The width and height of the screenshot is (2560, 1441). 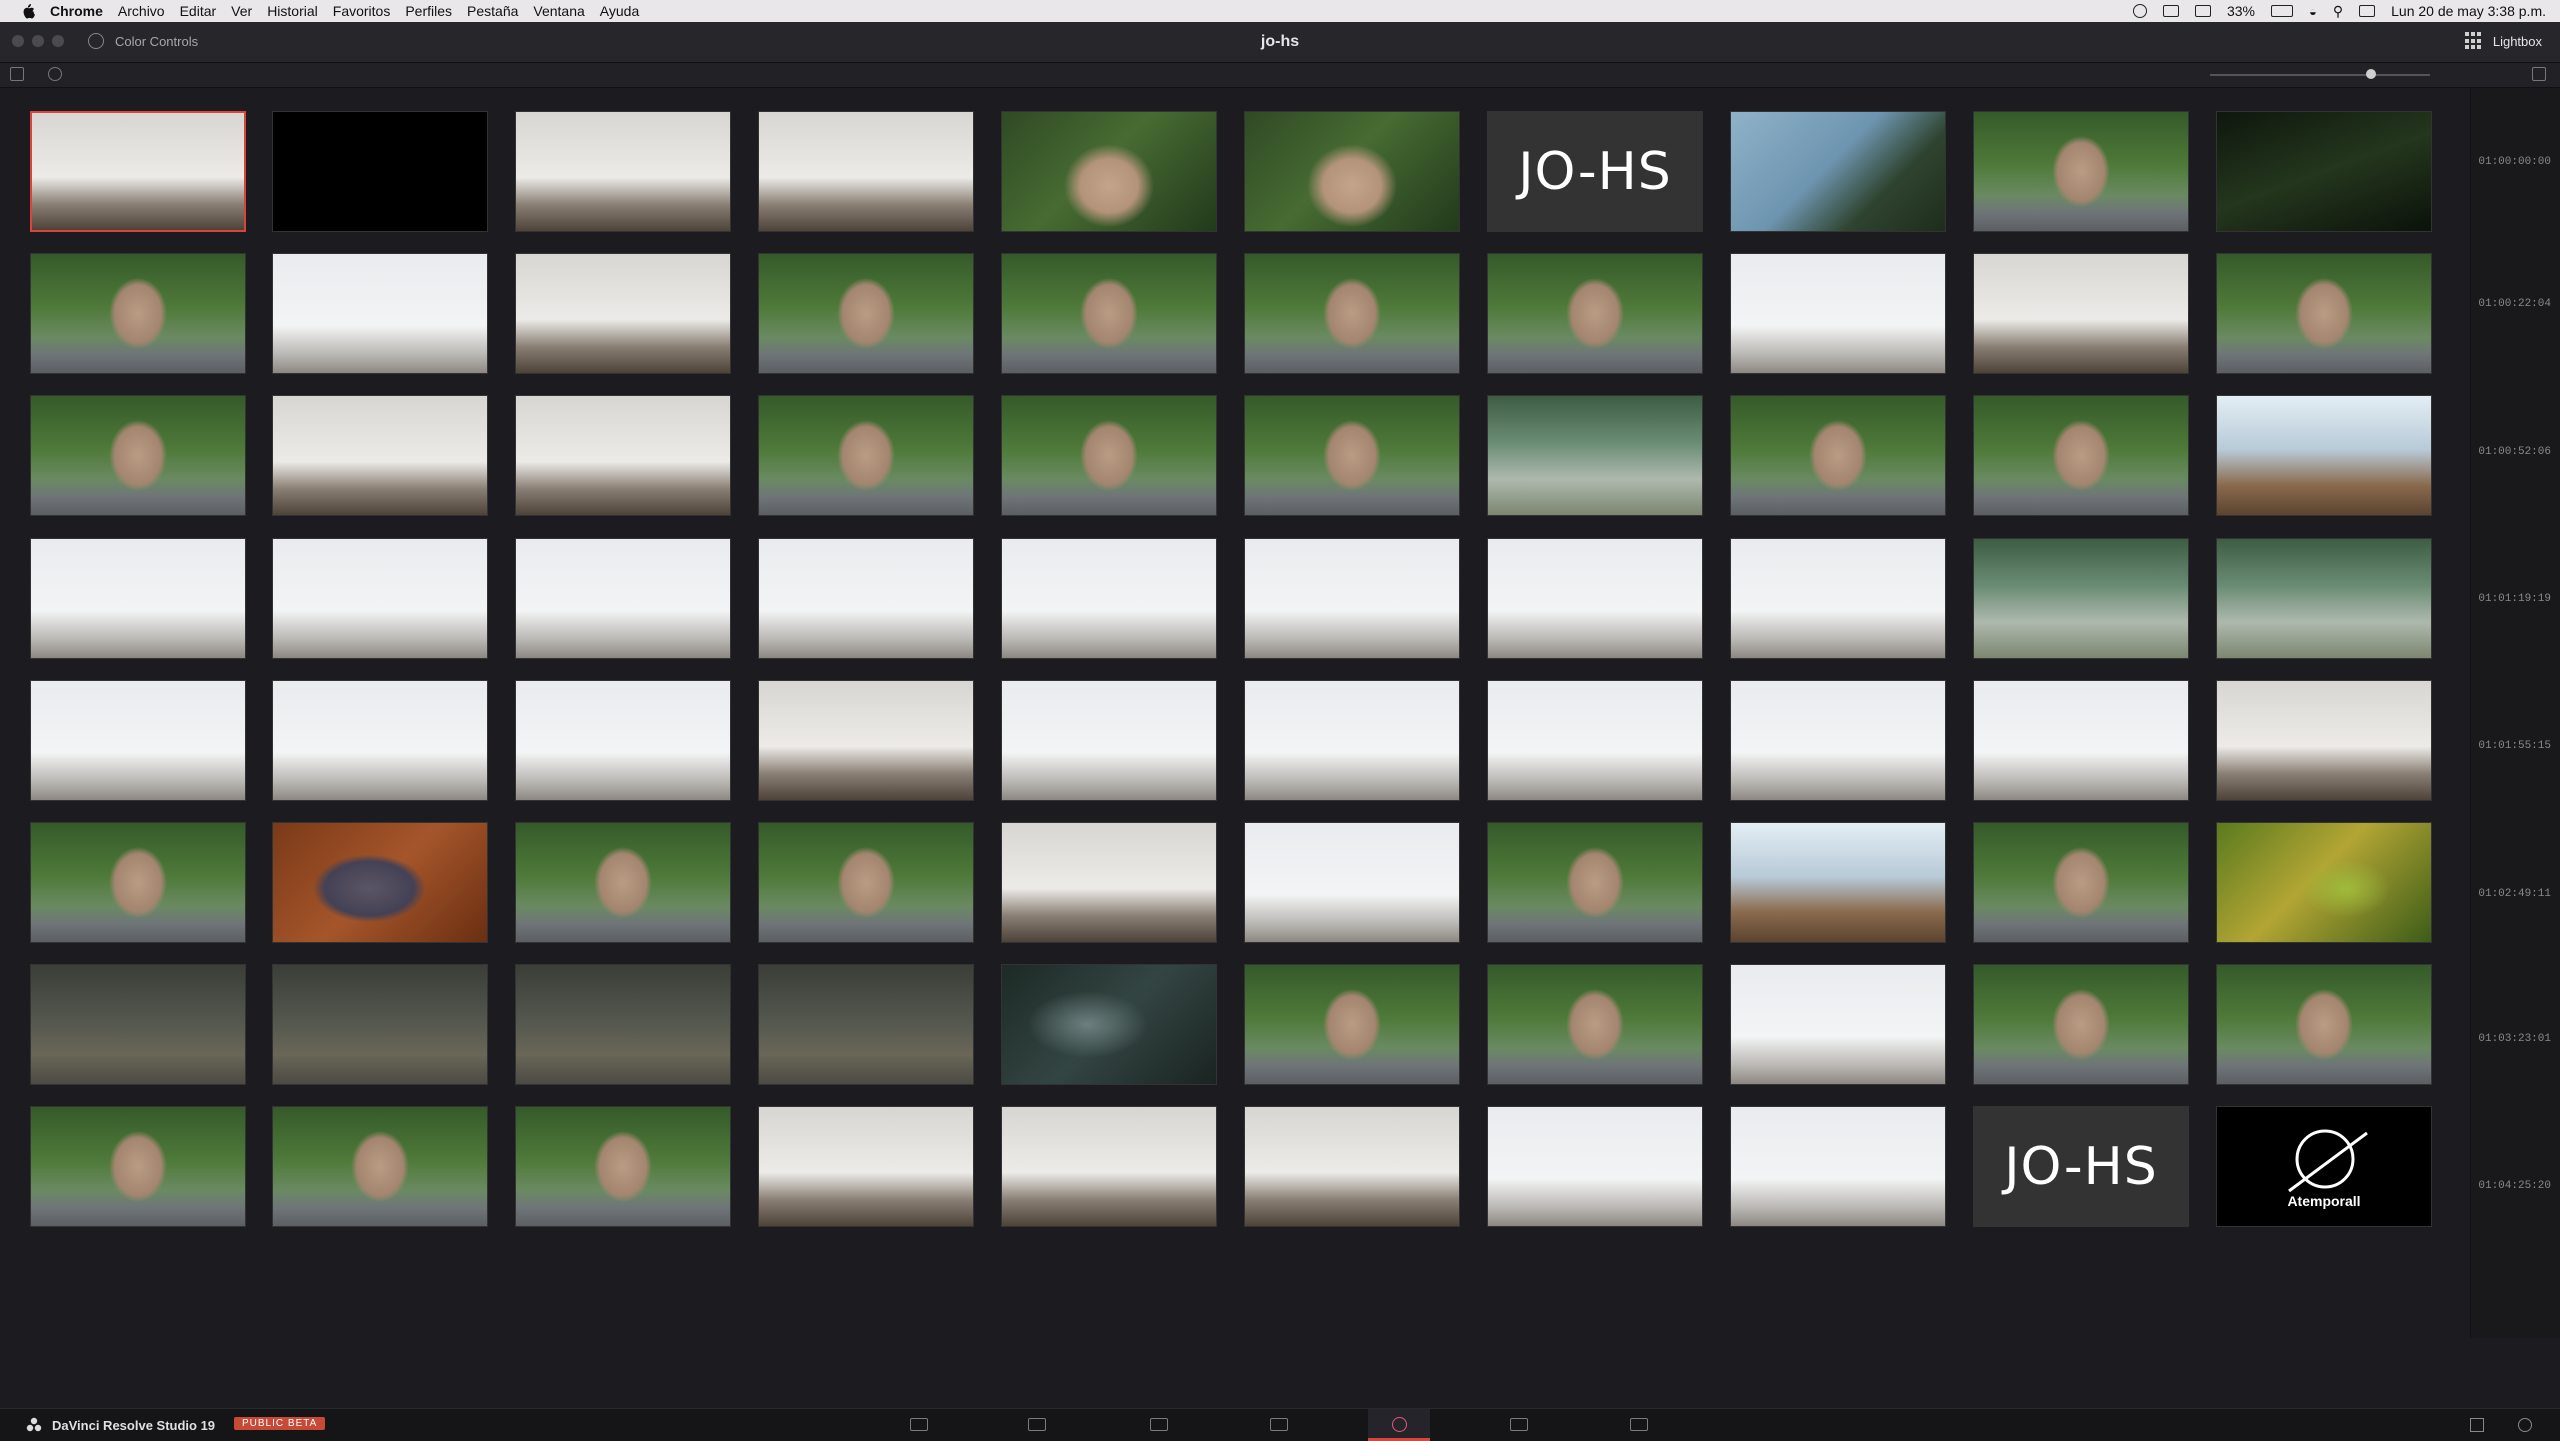 I want to click on tab-media, so click(x=919, y=1425).